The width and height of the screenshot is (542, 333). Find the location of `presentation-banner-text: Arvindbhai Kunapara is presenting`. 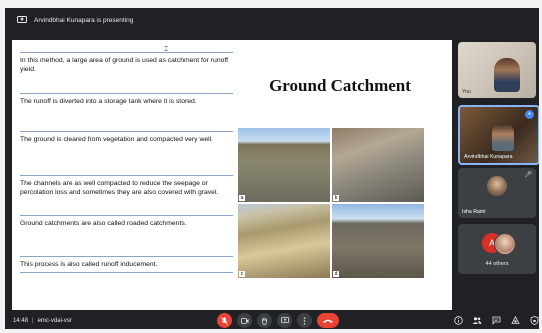

presentation-banner-text: Arvindbhai Kunapara is presenting is located at coordinates (84, 20).